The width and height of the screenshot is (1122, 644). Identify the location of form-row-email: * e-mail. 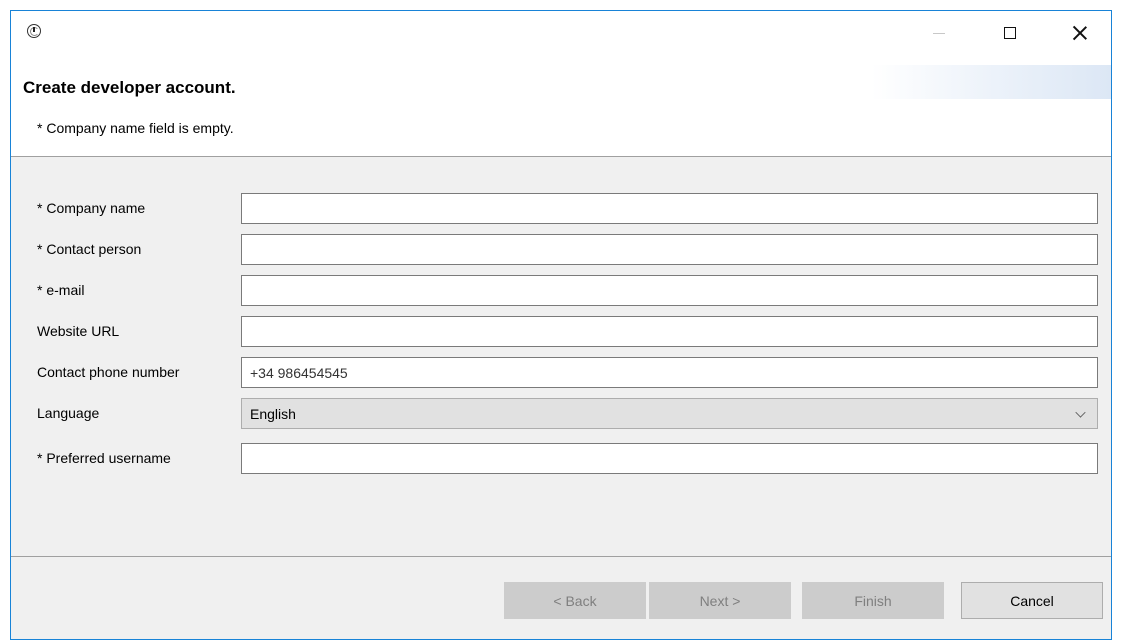
(561, 291).